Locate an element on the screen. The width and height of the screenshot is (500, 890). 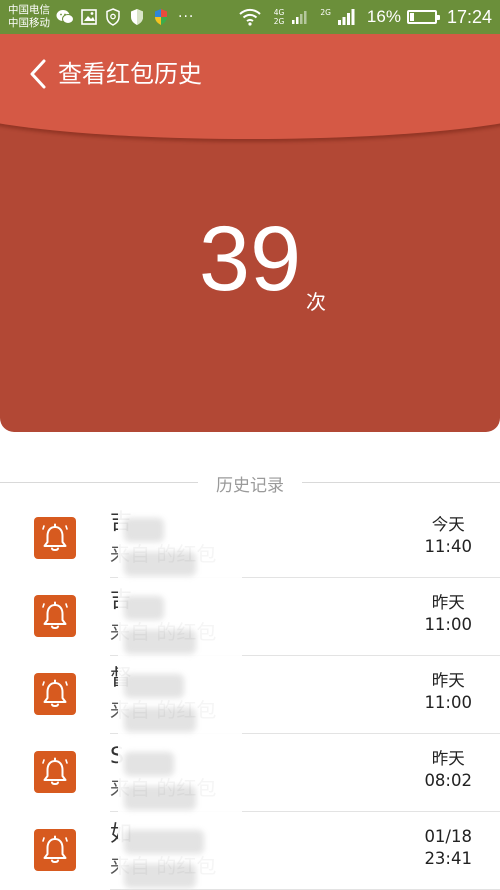
section-divider-left is located at coordinates (99, 482).